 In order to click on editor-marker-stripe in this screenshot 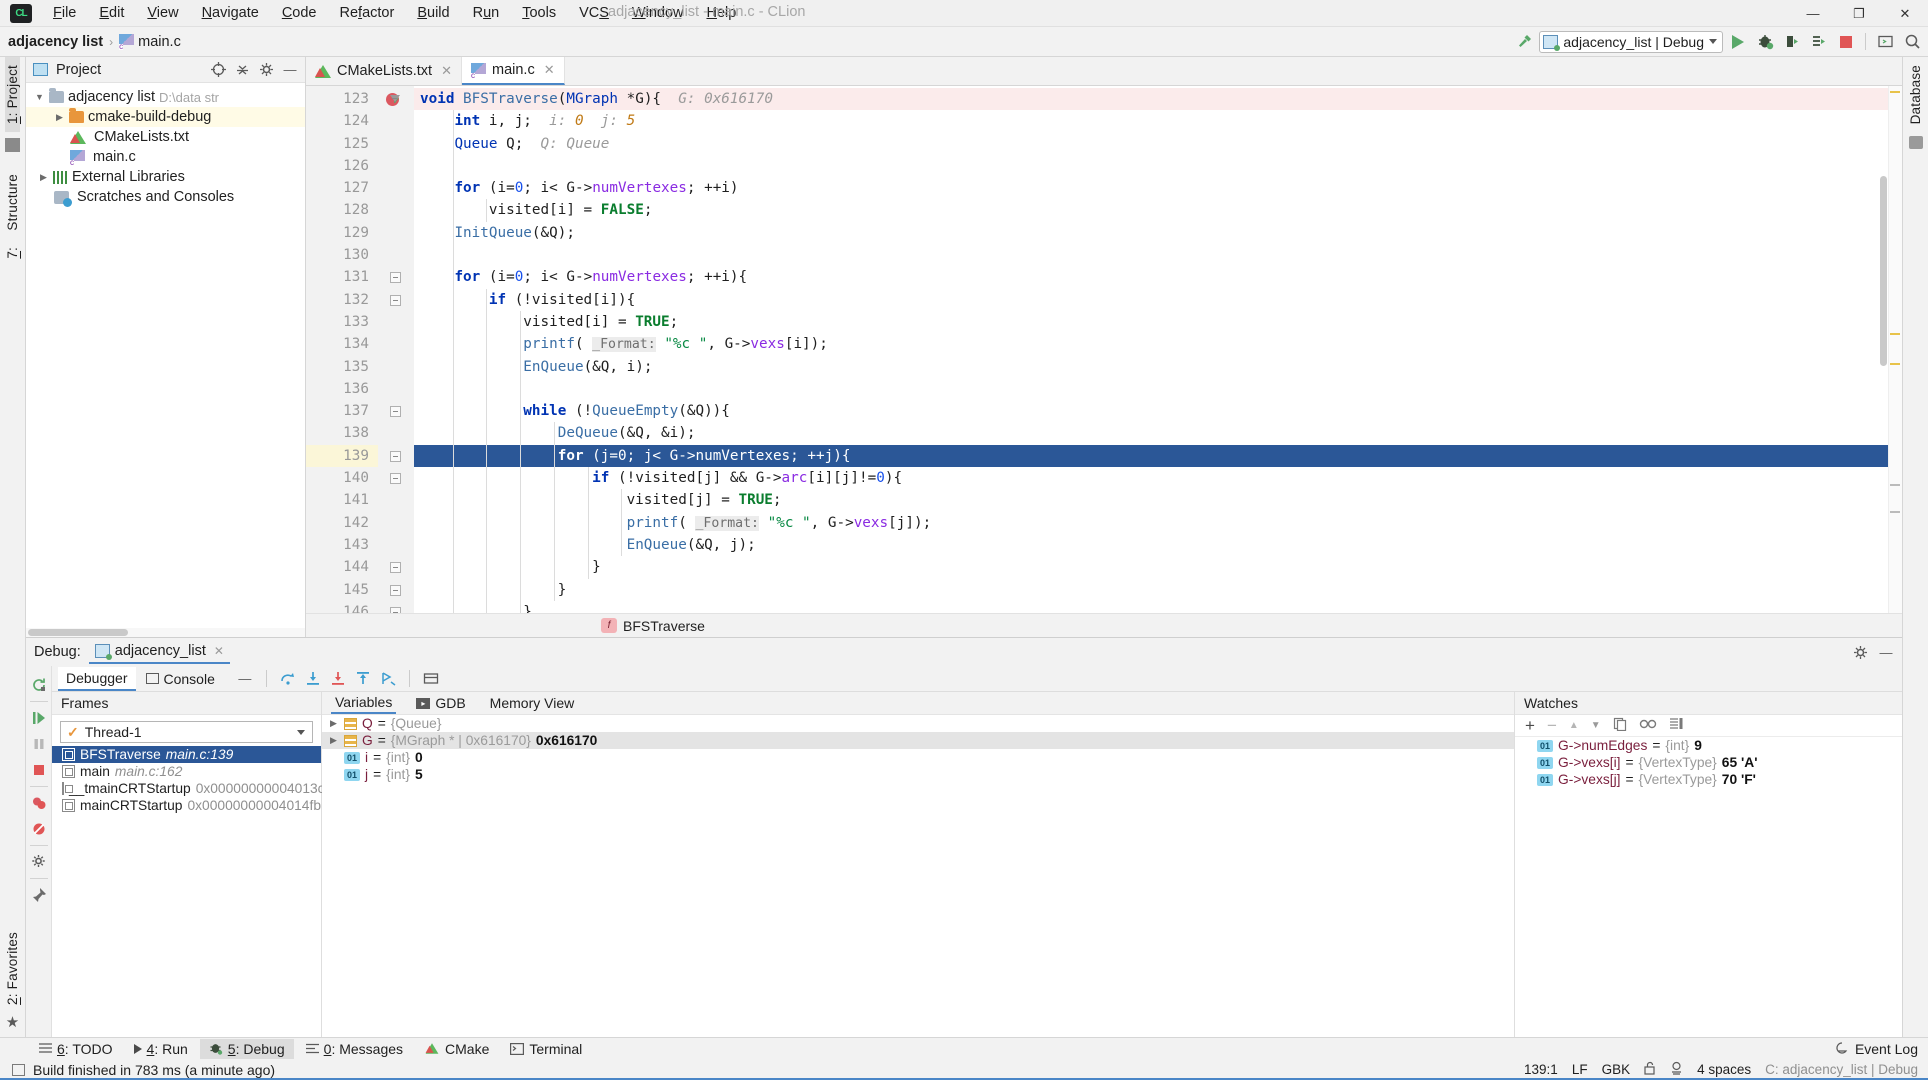, I will do `click(1895, 349)`.